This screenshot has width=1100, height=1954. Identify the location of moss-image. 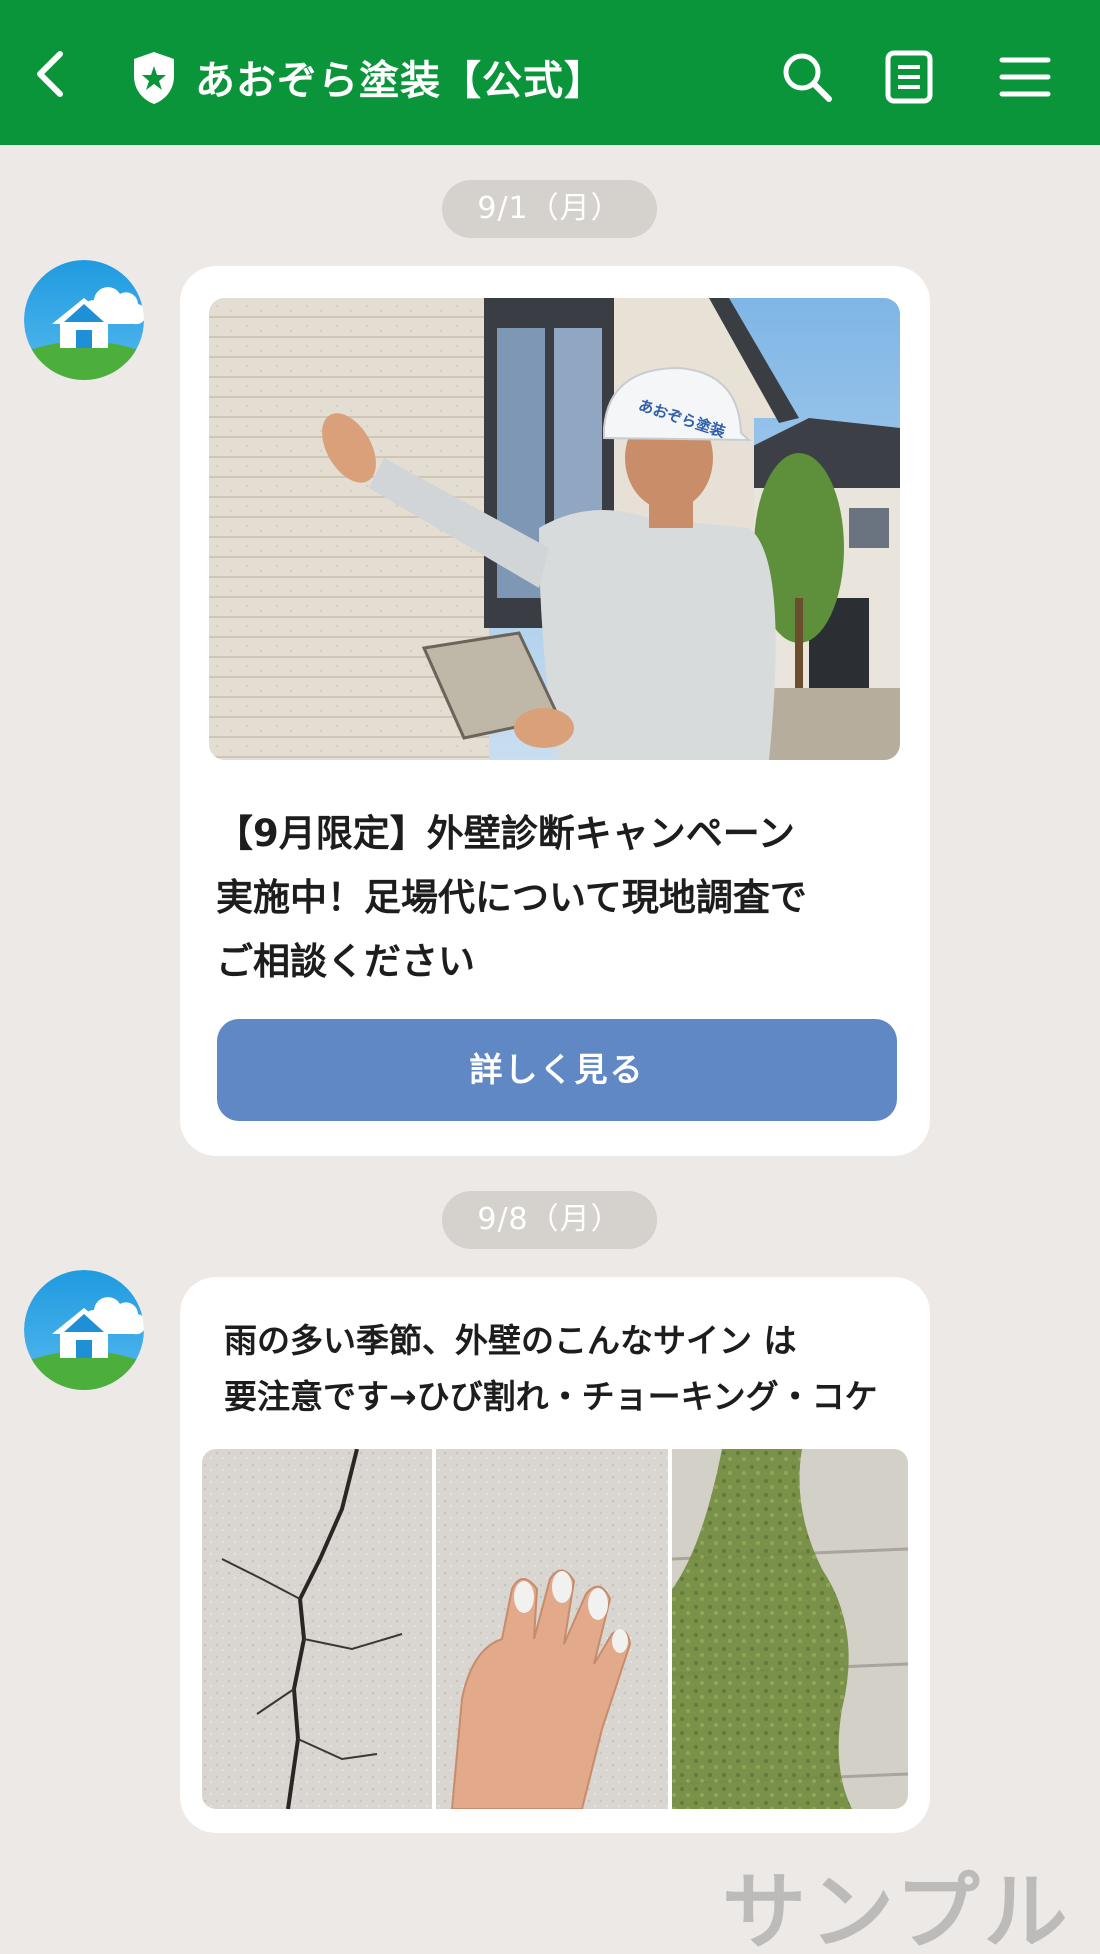
(789, 1629).